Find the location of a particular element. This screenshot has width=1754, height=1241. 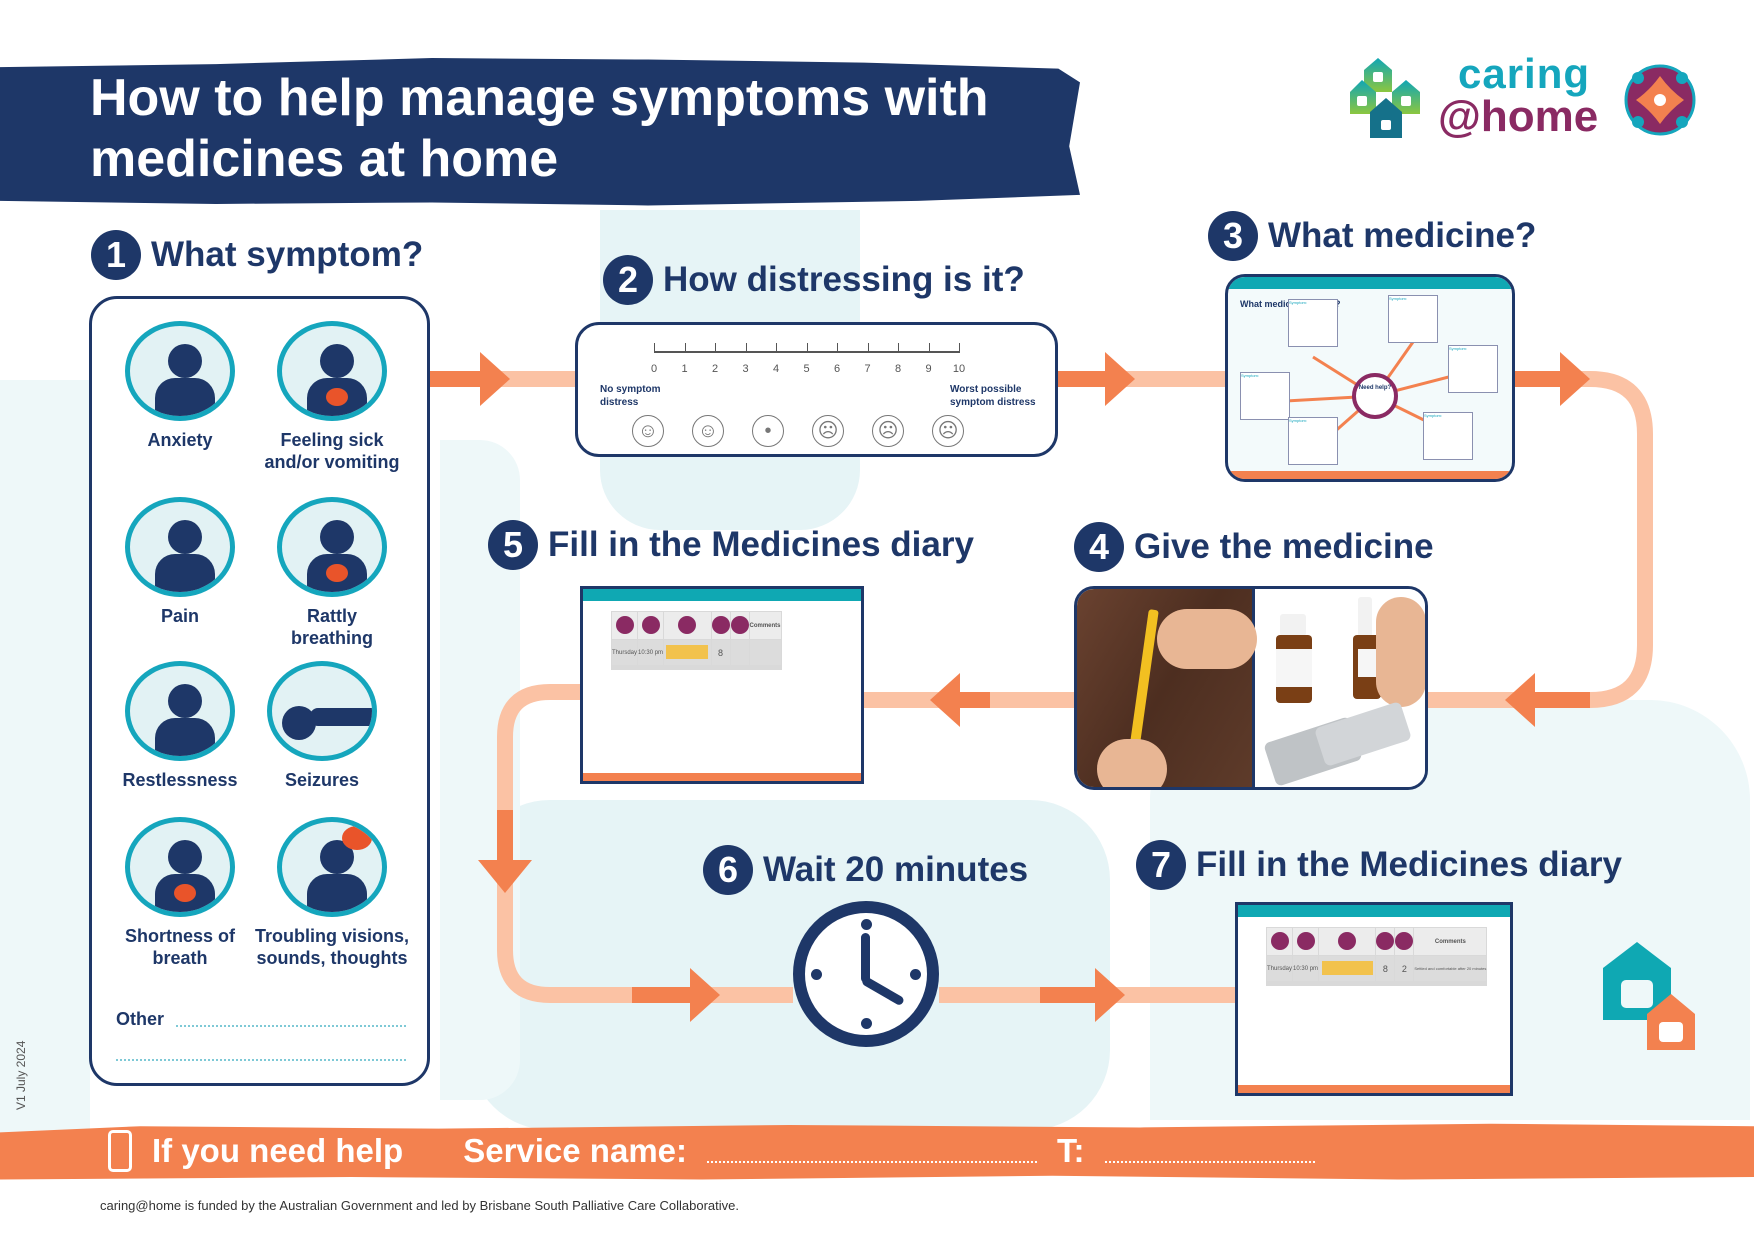

arrow-left-icon is located at coordinates (945, 700).